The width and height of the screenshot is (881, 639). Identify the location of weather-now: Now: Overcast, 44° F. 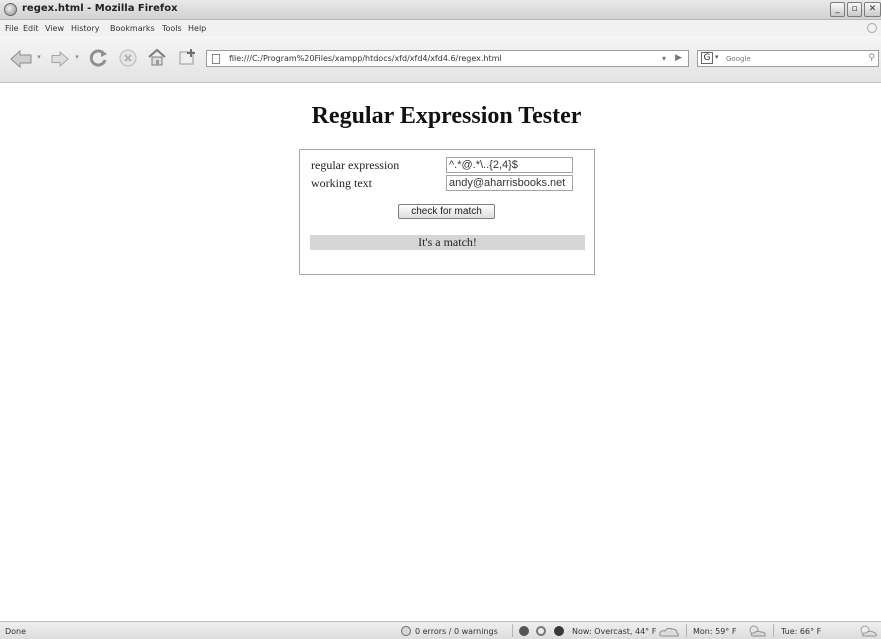
(614, 631).